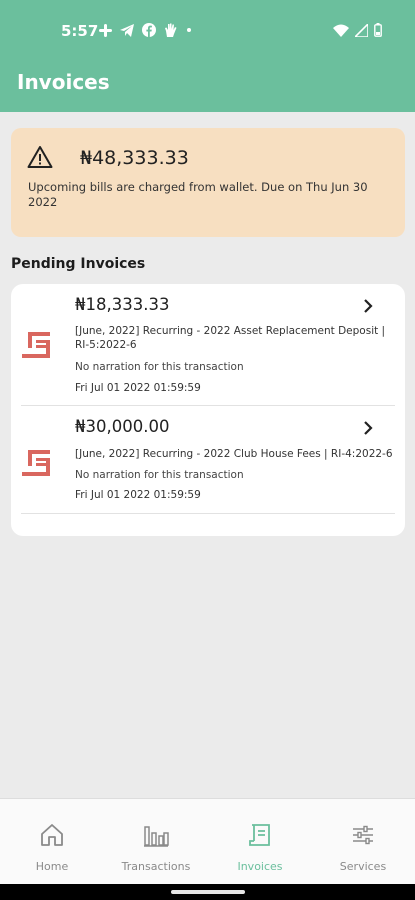 The image size is (415, 900). What do you see at coordinates (122, 304) in the screenshot?
I see `invoice-amount: ₦18,333.33` at bounding box center [122, 304].